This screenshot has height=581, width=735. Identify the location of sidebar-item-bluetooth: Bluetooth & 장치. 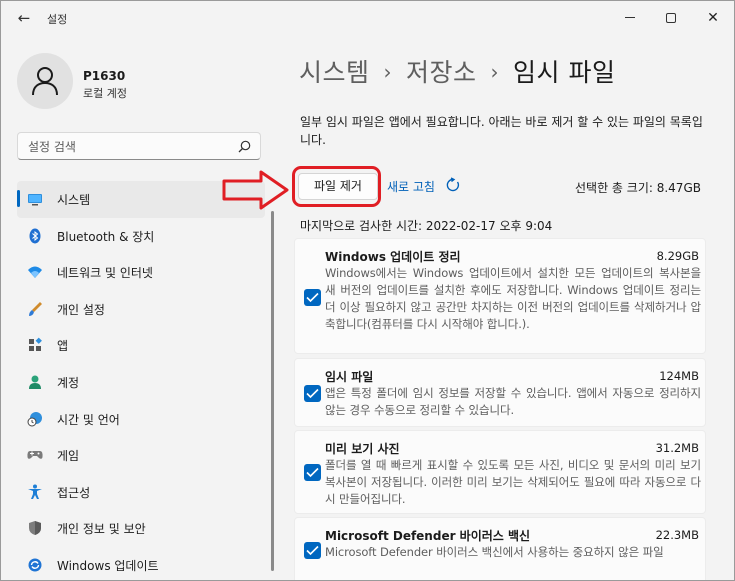
(141, 236).